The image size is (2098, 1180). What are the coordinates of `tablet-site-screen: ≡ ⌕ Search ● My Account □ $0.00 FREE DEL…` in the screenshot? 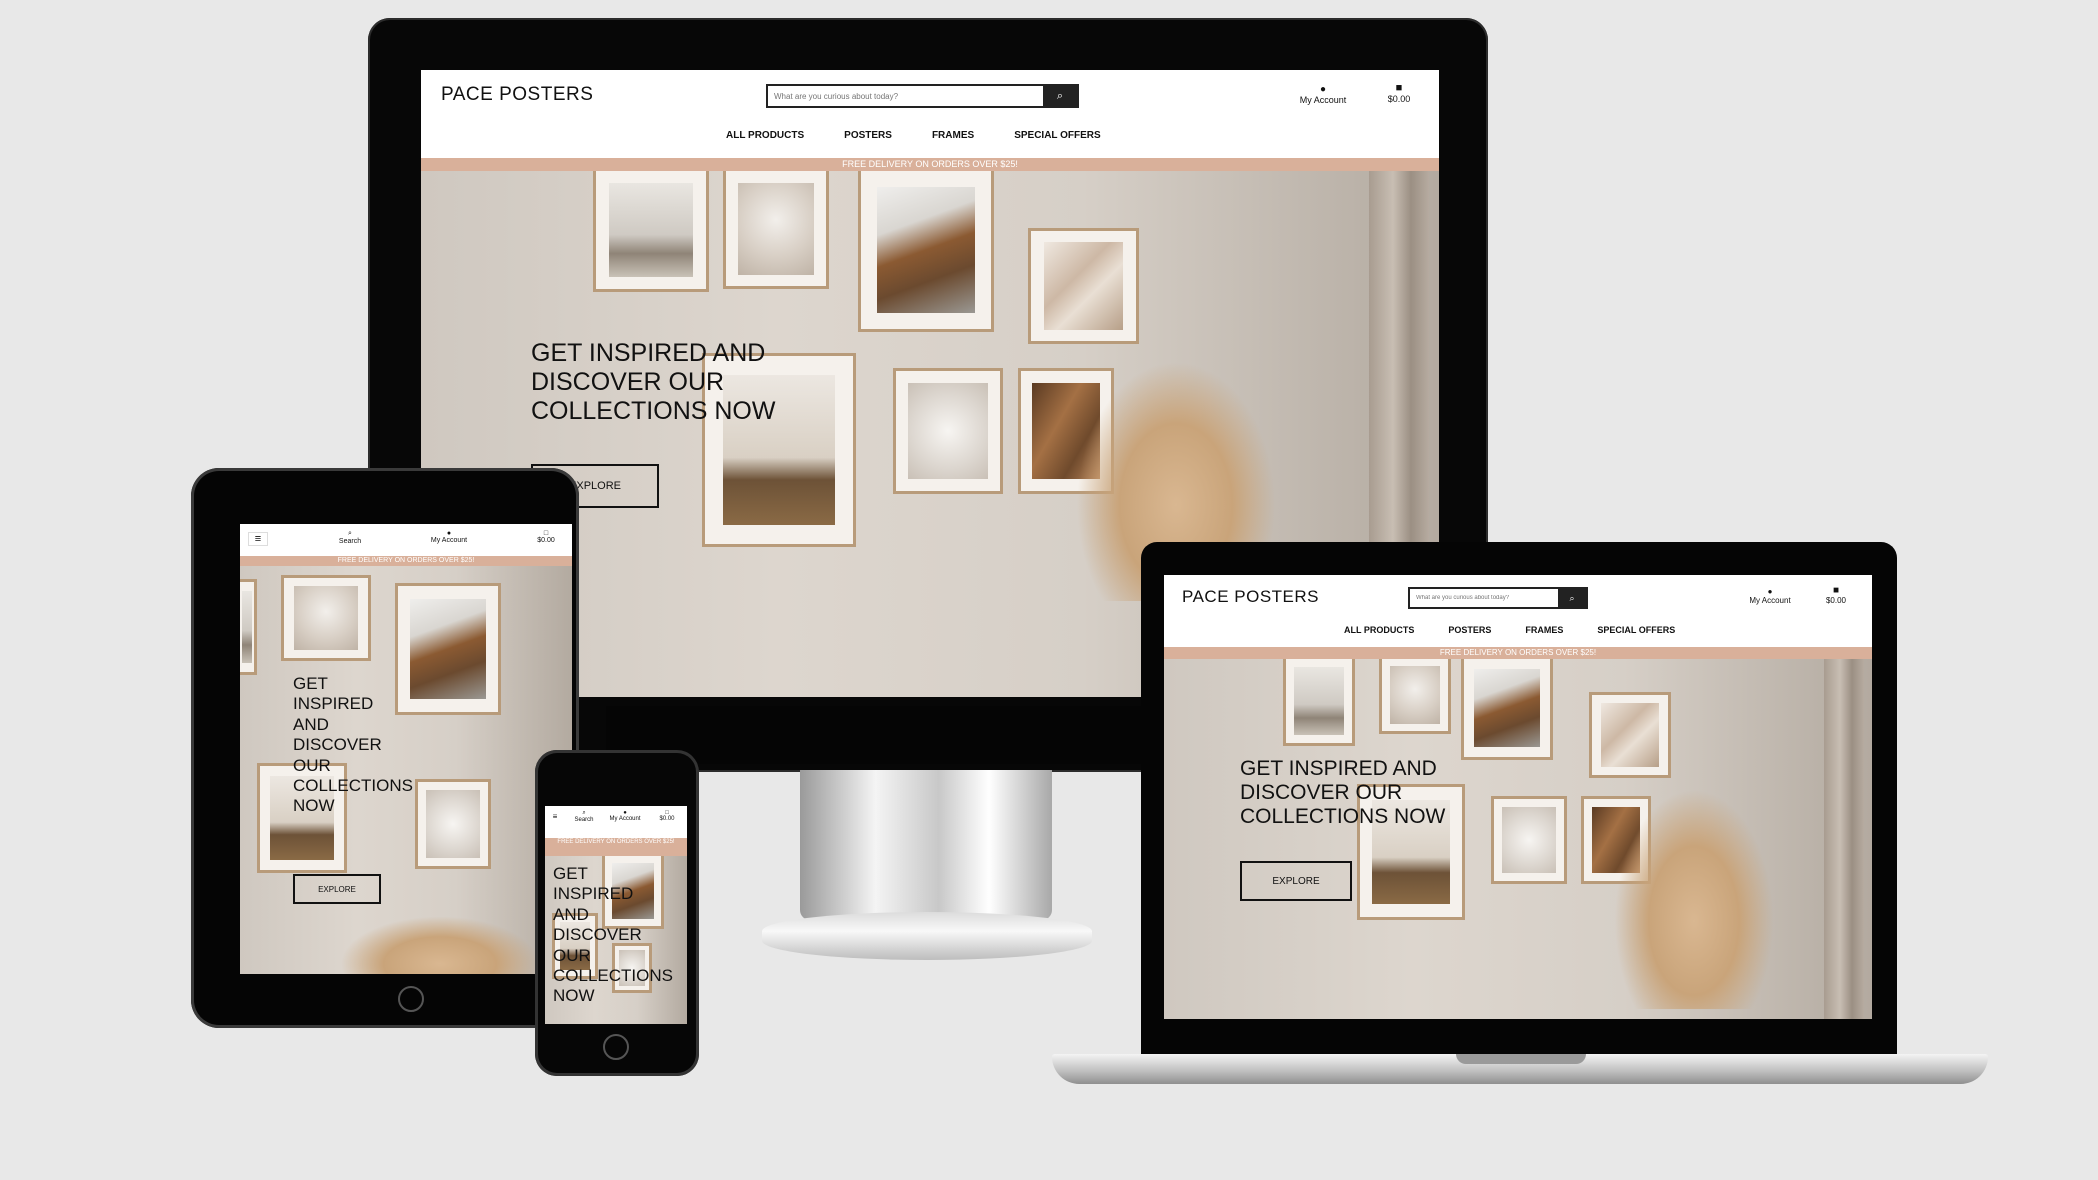 It's located at (406, 749).